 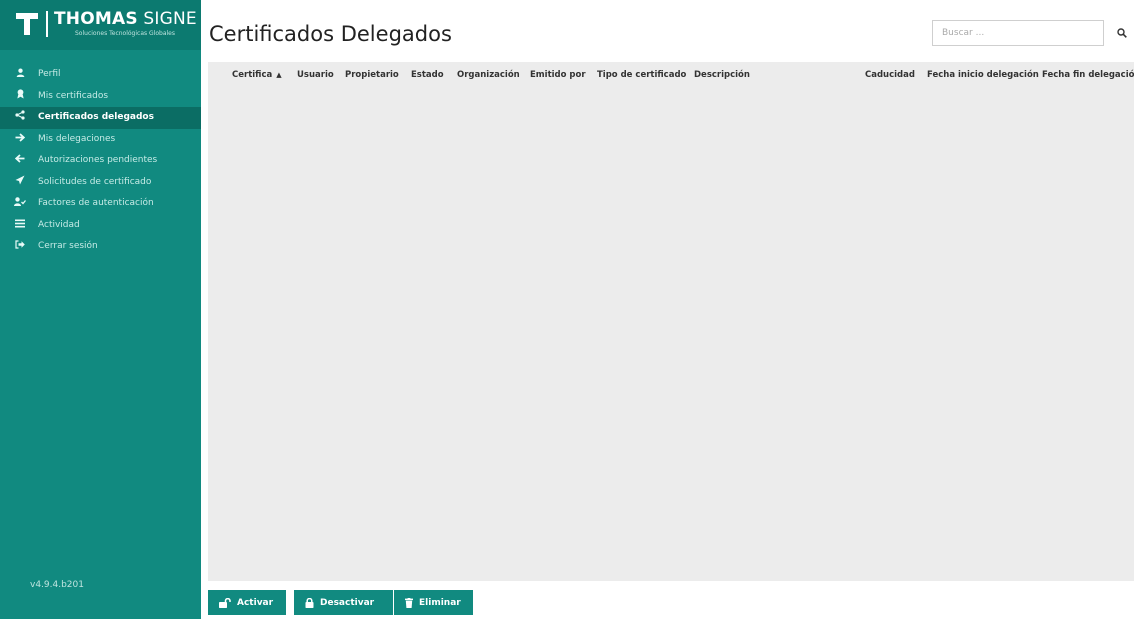 I want to click on deactivate-button-label: Desactivar, so click(x=347, y=602).